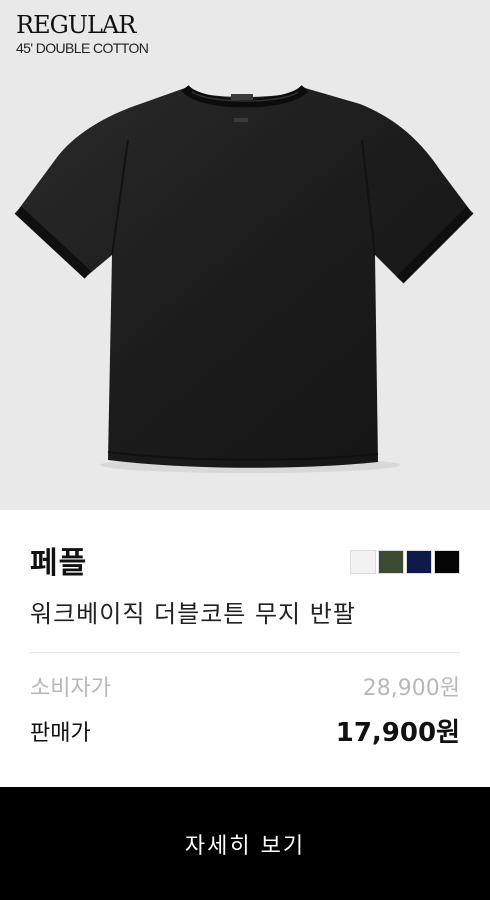  Describe the element at coordinates (245, 843) in the screenshot. I see `view-details-button: 자세히 보기` at that location.